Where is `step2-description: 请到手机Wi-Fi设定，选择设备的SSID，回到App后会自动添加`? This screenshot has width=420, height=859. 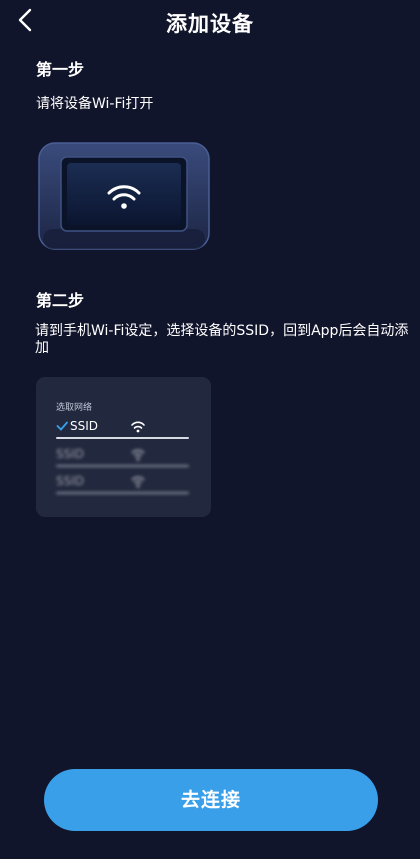
step2-description: 请到手机Wi-Fi设定，选择设备的SSID，回到App后会自动添加 is located at coordinates (222, 339).